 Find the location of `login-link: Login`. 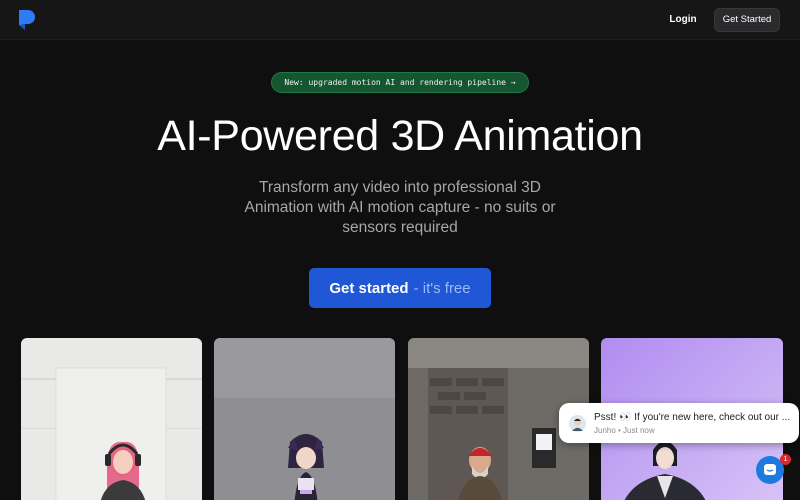

login-link: Login is located at coordinates (683, 20).